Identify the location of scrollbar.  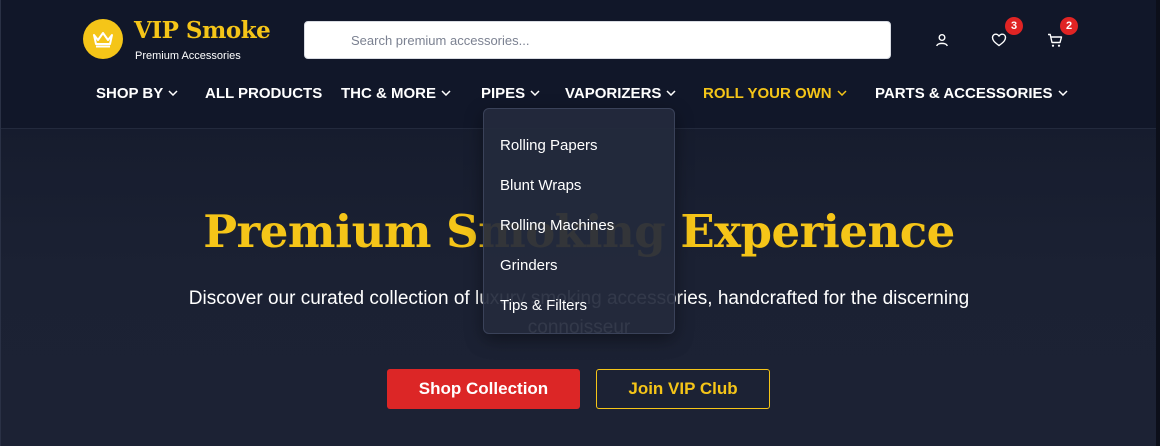
(1158, 223).